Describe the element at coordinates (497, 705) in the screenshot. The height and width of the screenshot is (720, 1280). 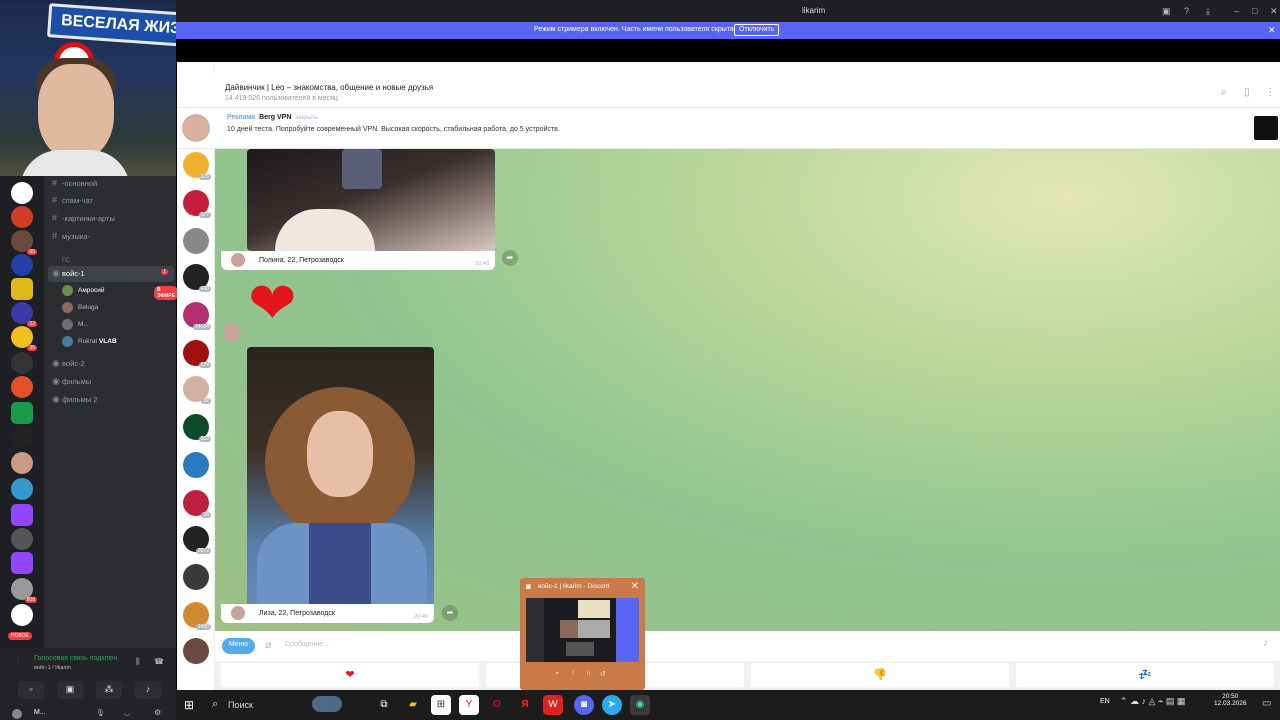
I see `opera-icon: O` at that location.